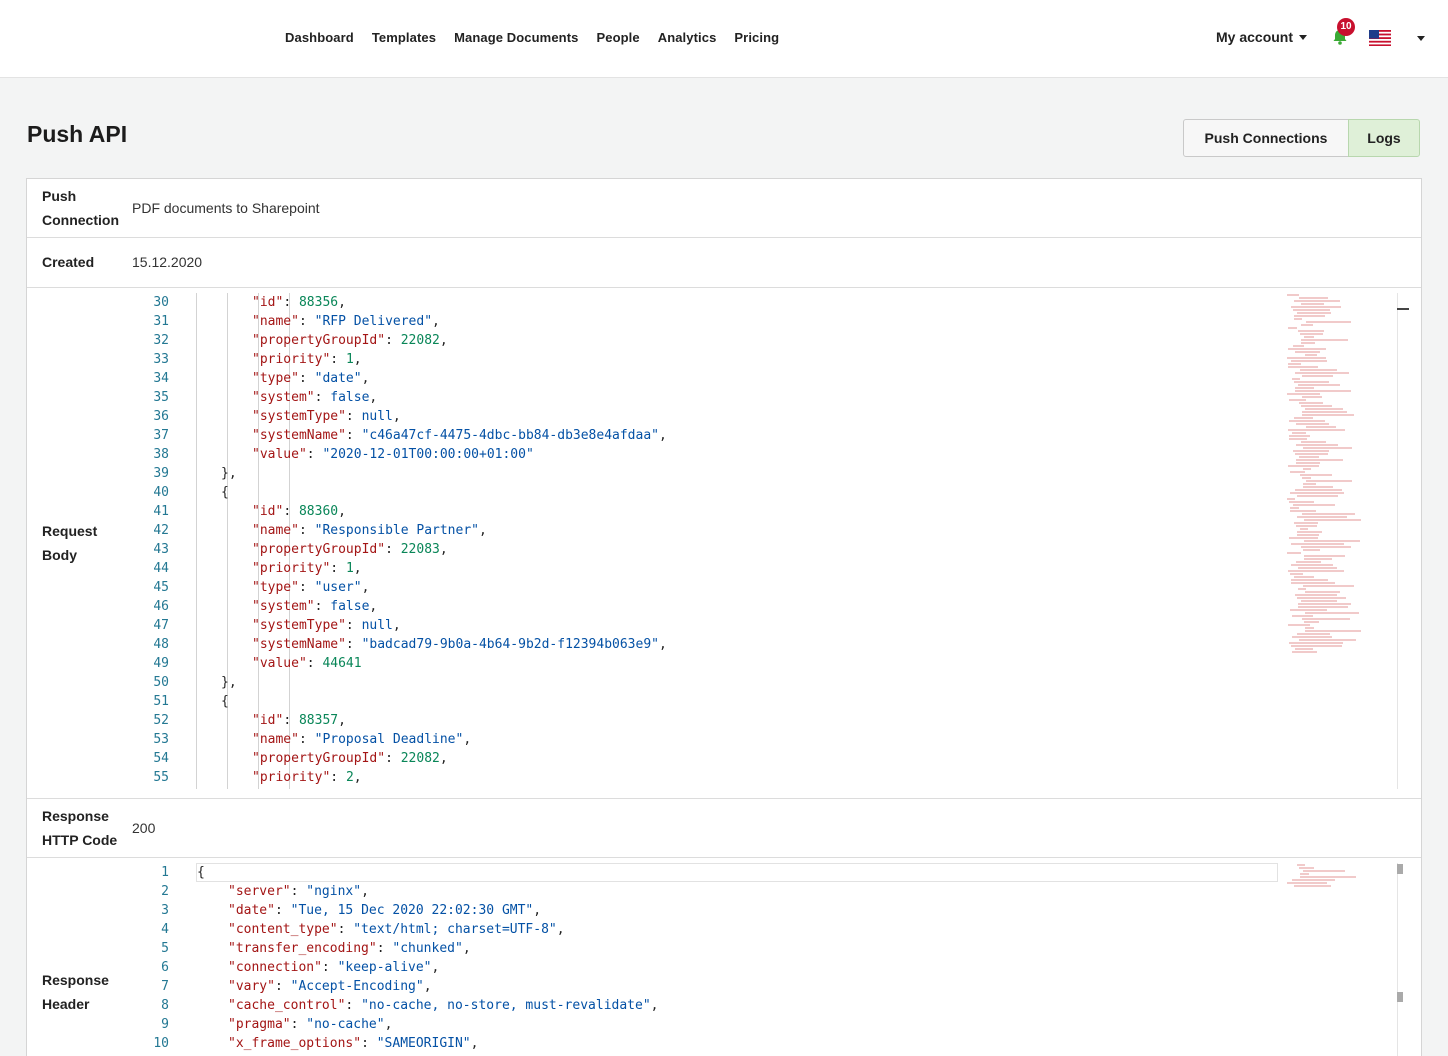 The width and height of the screenshot is (1448, 1056). What do you see at coordinates (161, 359) in the screenshot?
I see `line-number: 33` at bounding box center [161, 359].